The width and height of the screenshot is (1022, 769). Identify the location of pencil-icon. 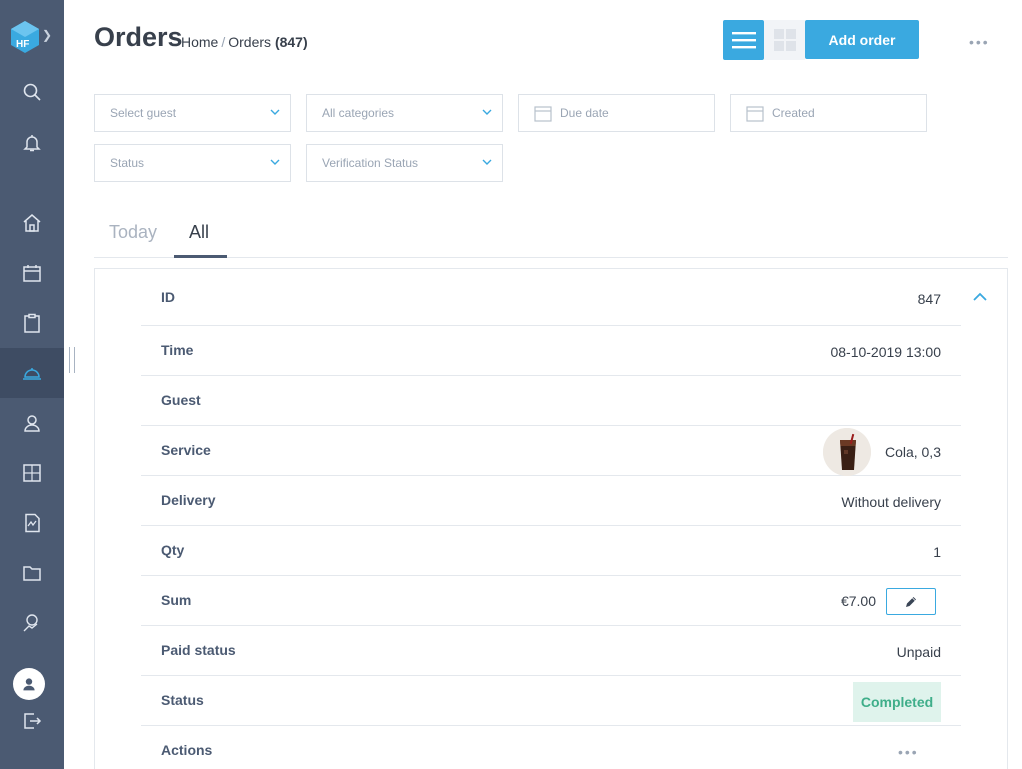
(911, 601).